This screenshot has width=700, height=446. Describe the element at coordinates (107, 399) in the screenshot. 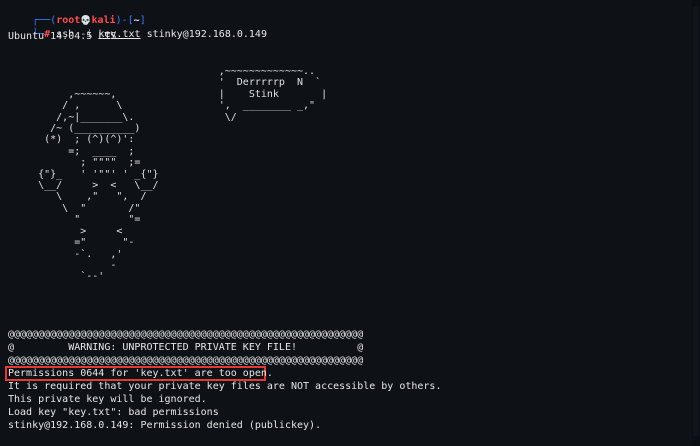

I see `output-ignored-line: This private key will be ignored.` at that location.